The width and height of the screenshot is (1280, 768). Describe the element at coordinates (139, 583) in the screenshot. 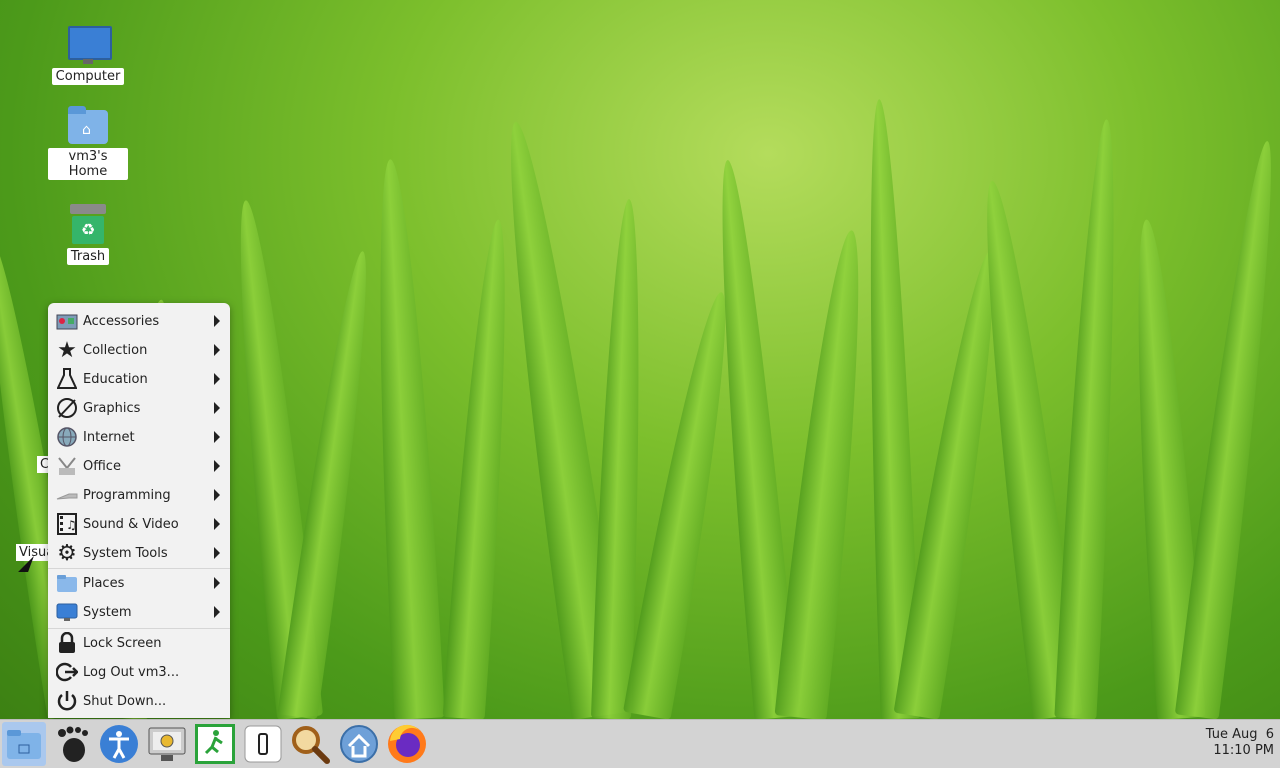

I see `menu-item-places: Places` at that location.